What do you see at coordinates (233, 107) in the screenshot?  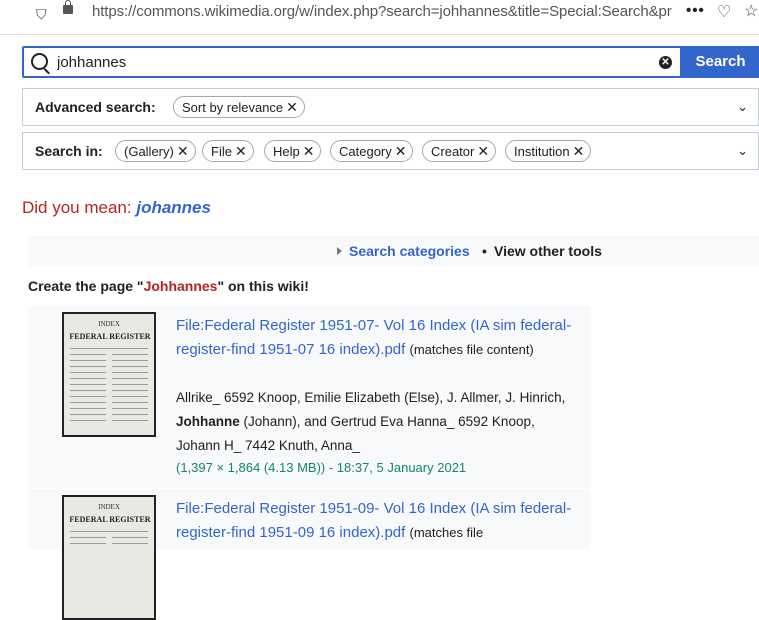 I see `chip-label: Sort by relevance` at bounding box center [233, 107].